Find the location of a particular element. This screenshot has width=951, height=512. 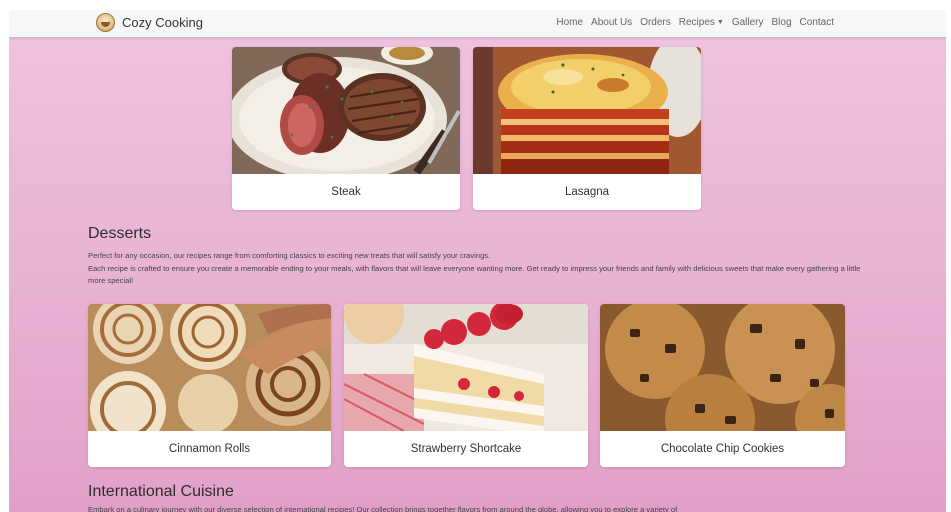

cinnamon-rolls-image is located at coordinates (209, 367).